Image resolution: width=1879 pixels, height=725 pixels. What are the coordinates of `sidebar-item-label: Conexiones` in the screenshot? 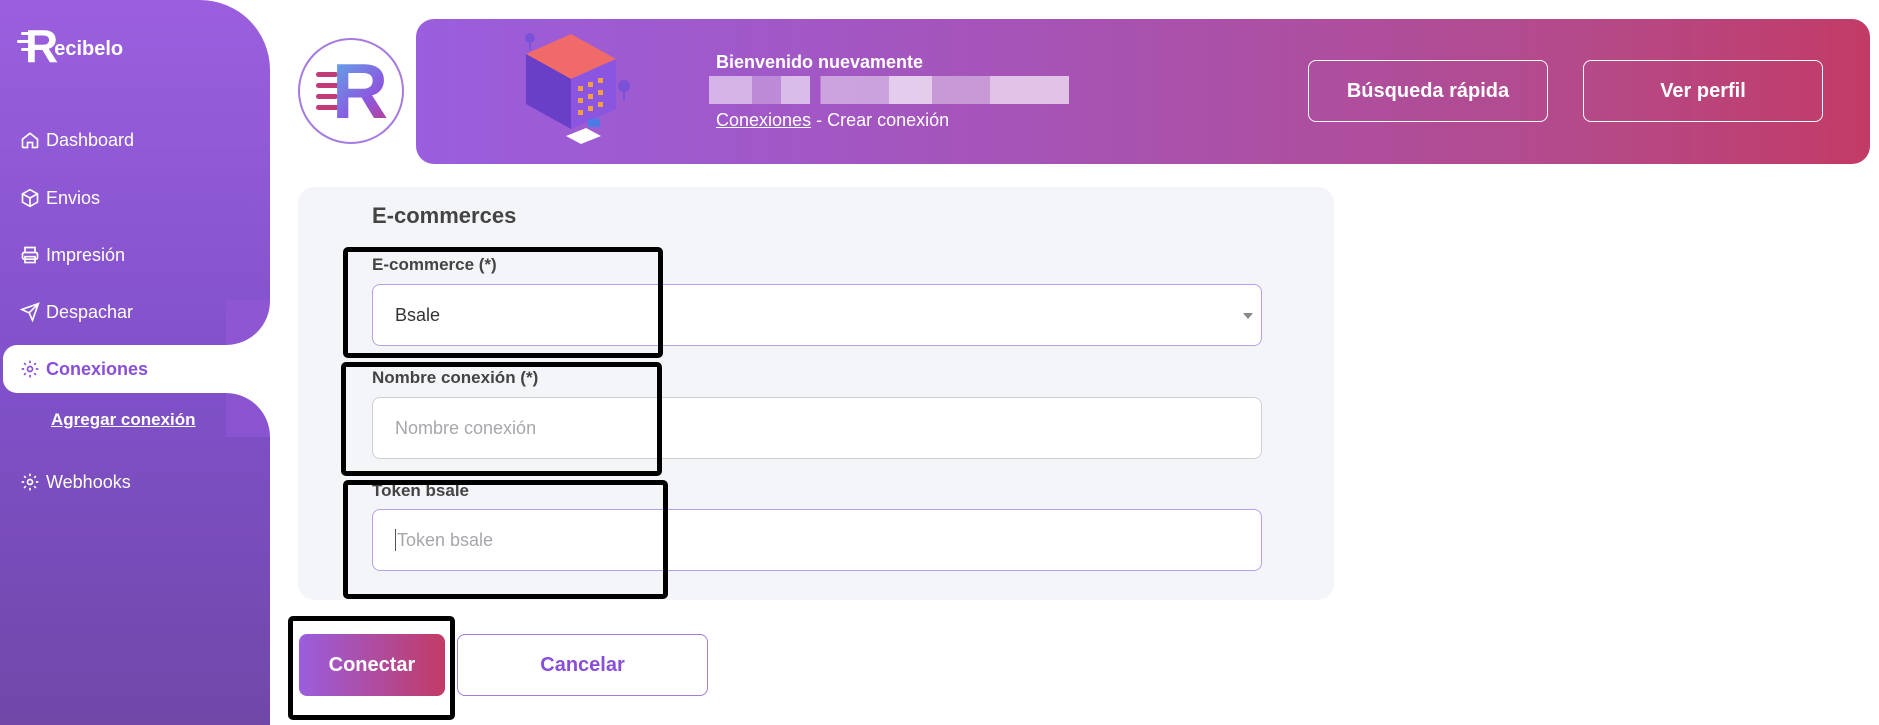 It's located at (97, 368).